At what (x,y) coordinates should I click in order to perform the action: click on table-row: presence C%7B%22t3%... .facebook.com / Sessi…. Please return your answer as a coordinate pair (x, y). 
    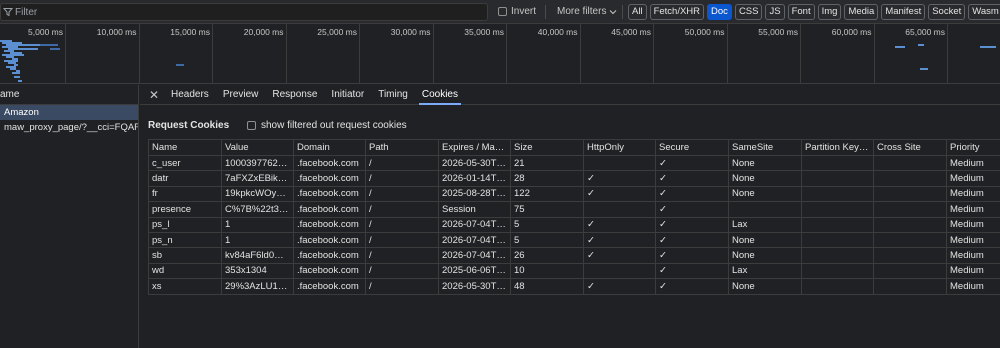
    Looking at the image, I should click on (574, 209).